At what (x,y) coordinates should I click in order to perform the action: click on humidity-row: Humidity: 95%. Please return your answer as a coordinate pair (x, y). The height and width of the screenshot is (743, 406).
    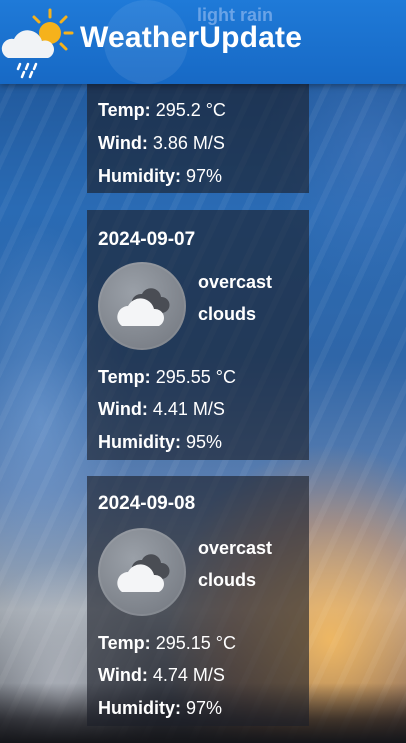
    Looking at the image, I should click on (160, 442).